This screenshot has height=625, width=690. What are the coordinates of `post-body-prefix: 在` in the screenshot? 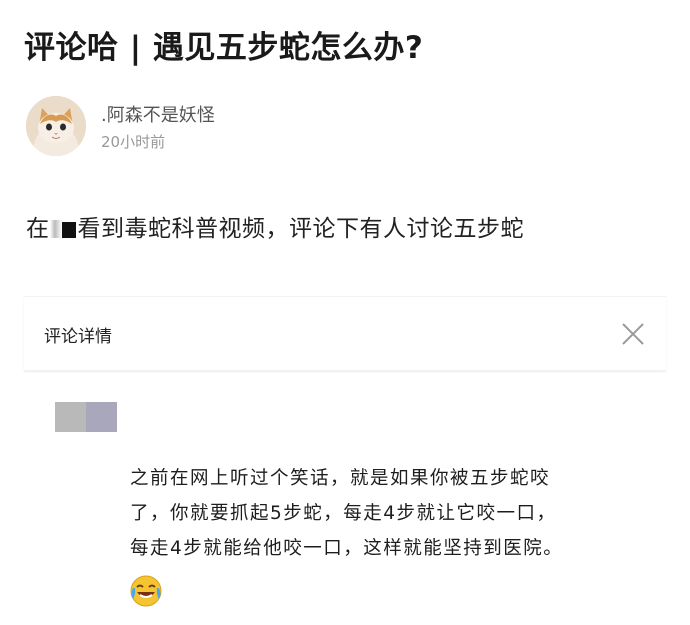 It's located at (38, 229).